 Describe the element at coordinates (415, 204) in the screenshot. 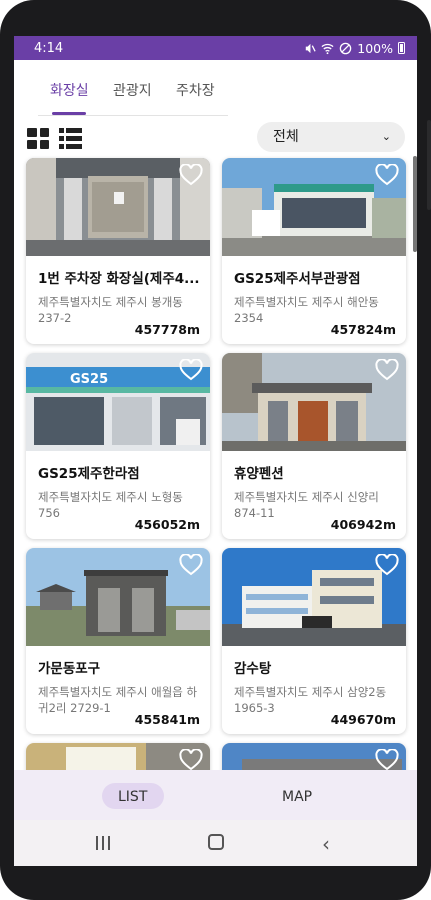

I see `scrollbar` at that location.